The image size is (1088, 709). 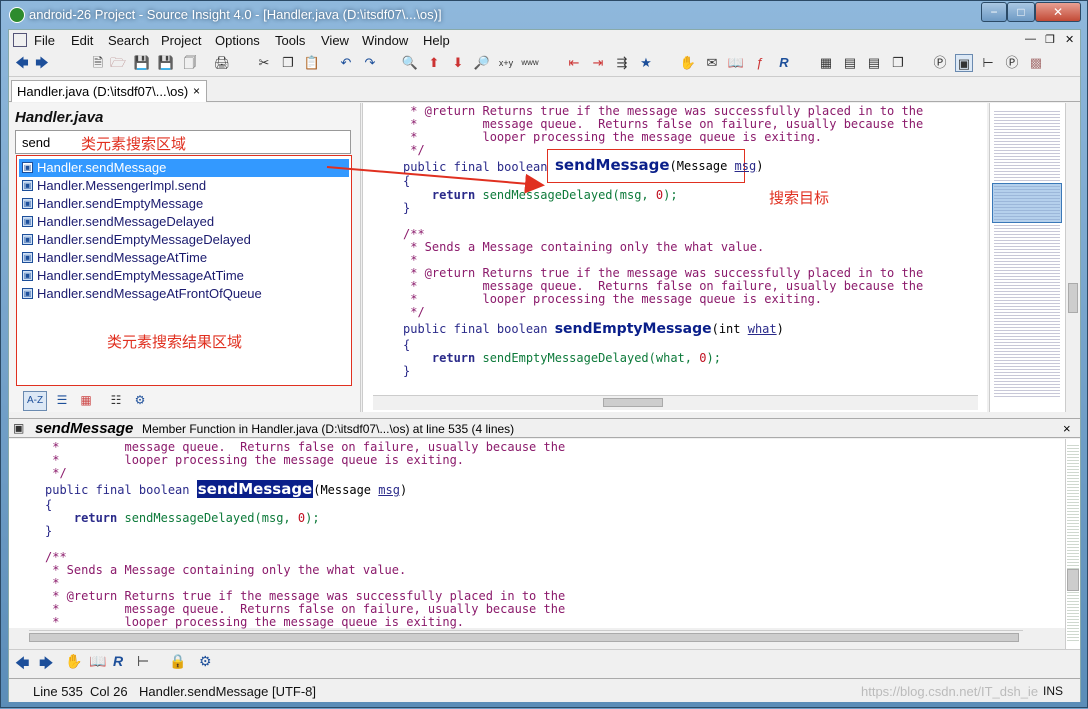 What do you see at coordinates (434, 63) in the screenshot?
I see `find-prev-icon: ⬆` at bounding box center [434, 63].